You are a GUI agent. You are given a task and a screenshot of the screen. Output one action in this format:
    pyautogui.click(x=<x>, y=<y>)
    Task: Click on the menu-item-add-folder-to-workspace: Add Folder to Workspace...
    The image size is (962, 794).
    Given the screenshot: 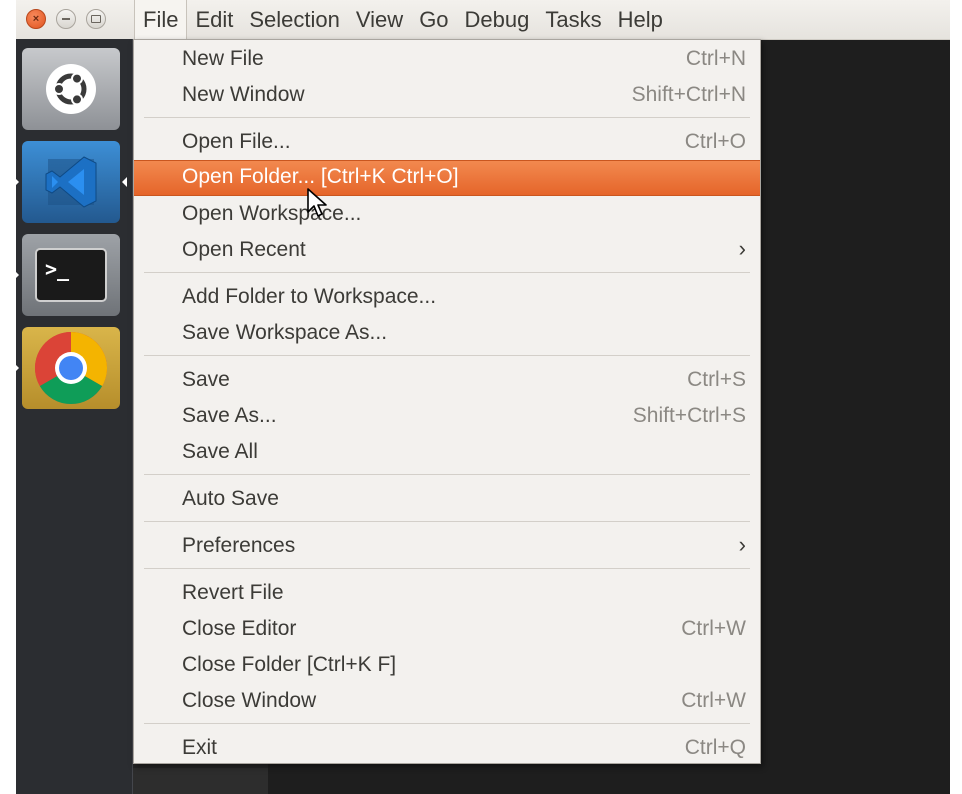 What is the action you would take?
    pyautogui.click(x=447, y=297)
    